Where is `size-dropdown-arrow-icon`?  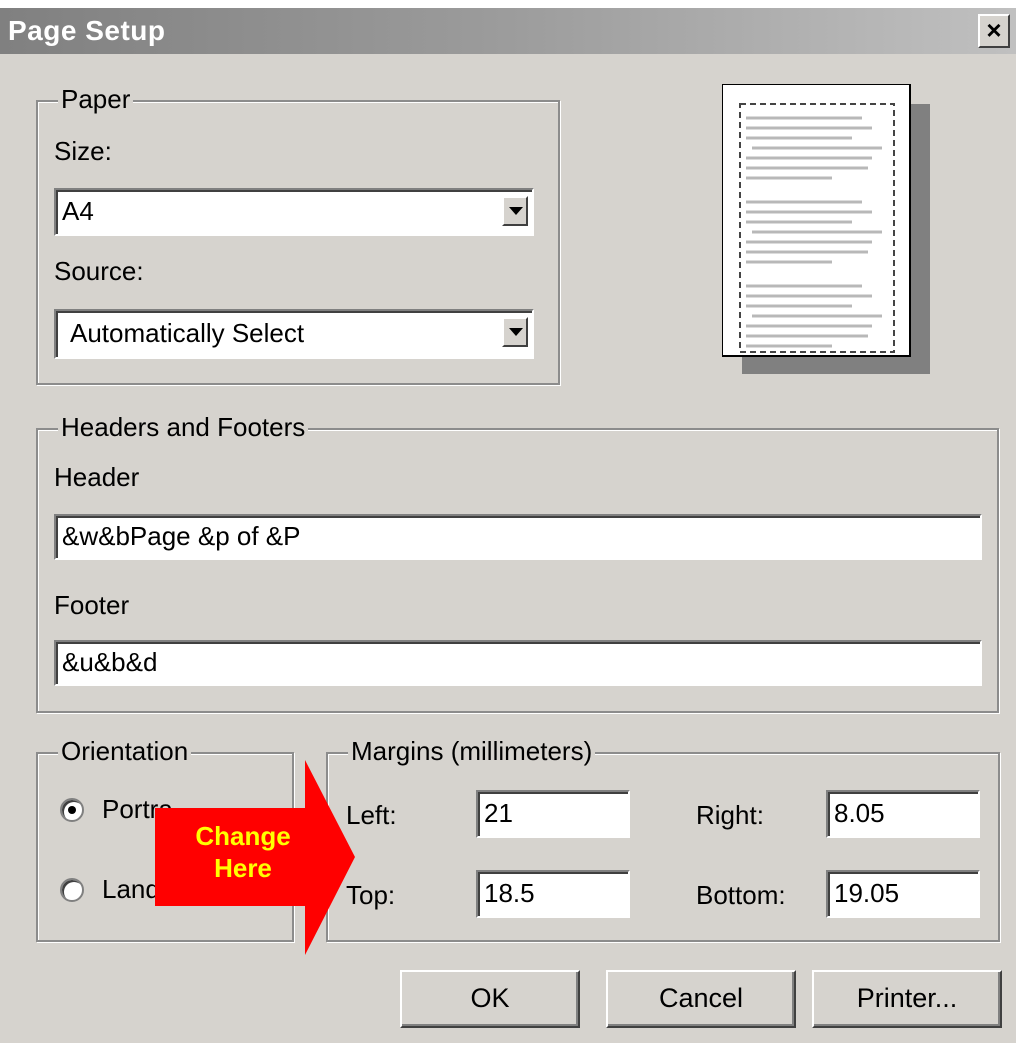
size-dropdown-arrow-icon is located at coordinates (515, 211).